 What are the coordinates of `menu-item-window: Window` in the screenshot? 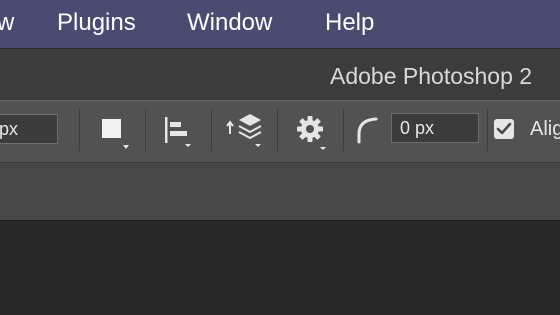 It's located at (229, 23).